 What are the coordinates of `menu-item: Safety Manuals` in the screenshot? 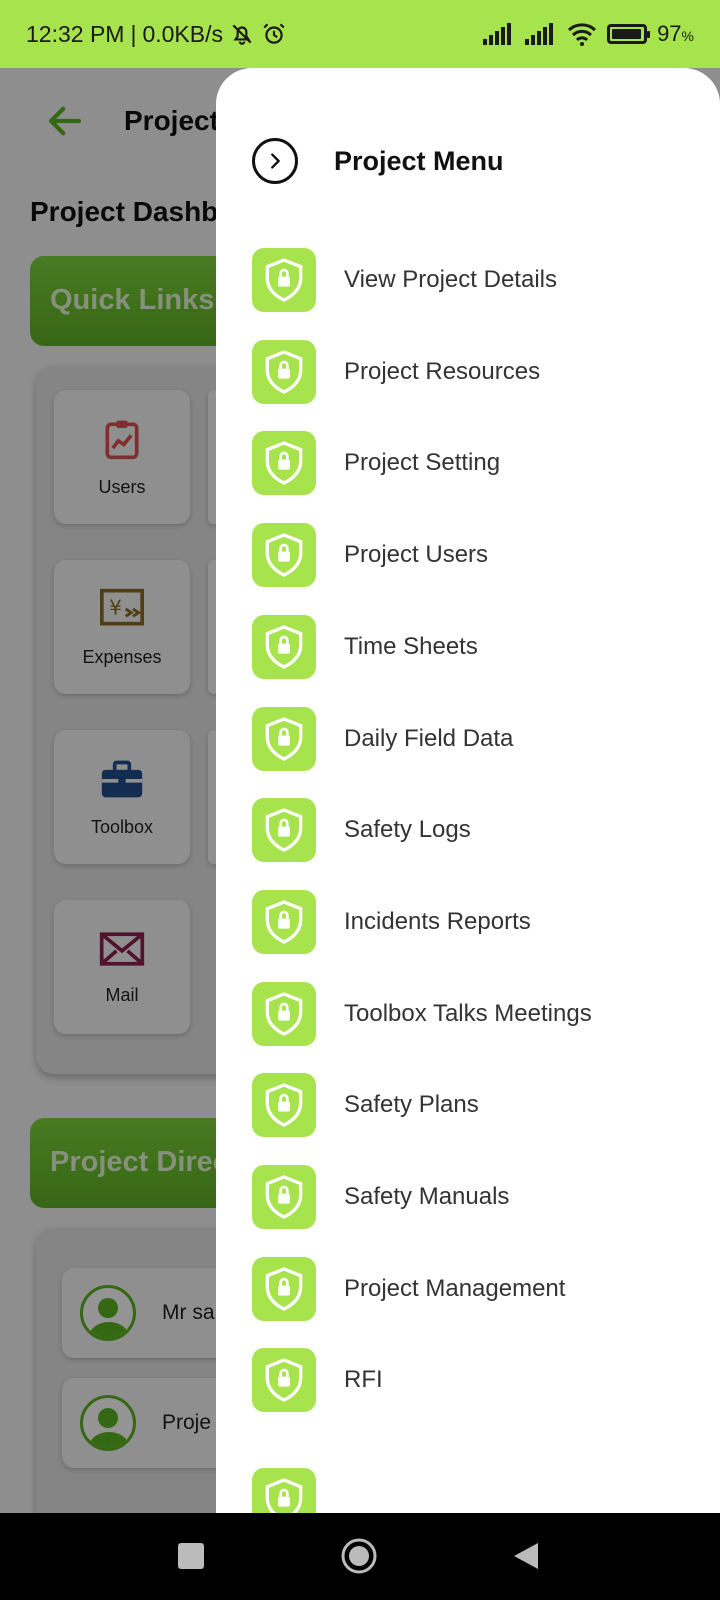 It's located at (472, 1197).